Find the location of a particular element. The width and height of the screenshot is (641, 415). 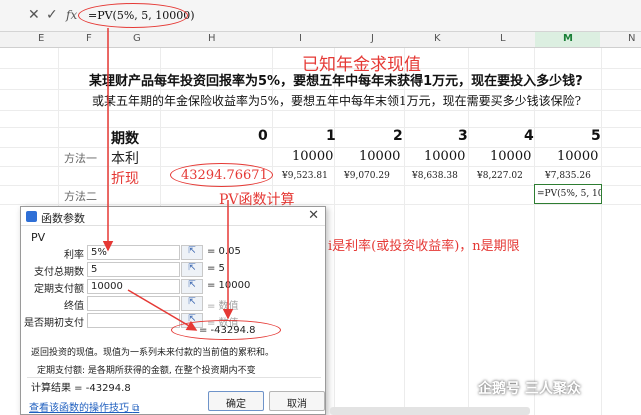

discount-5: ¥7,835.26 is located at coordinates (568, 176).